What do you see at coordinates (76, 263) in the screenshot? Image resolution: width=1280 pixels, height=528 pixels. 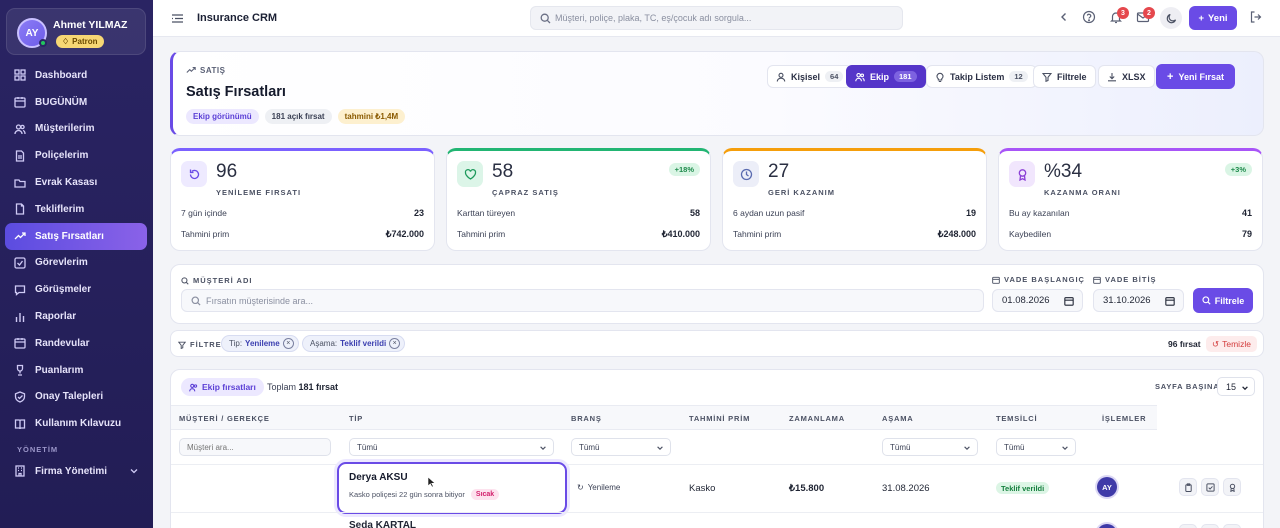 I see `sidebar-item-gorevlerim: Görevlerim` at bounding box center [76, 263].